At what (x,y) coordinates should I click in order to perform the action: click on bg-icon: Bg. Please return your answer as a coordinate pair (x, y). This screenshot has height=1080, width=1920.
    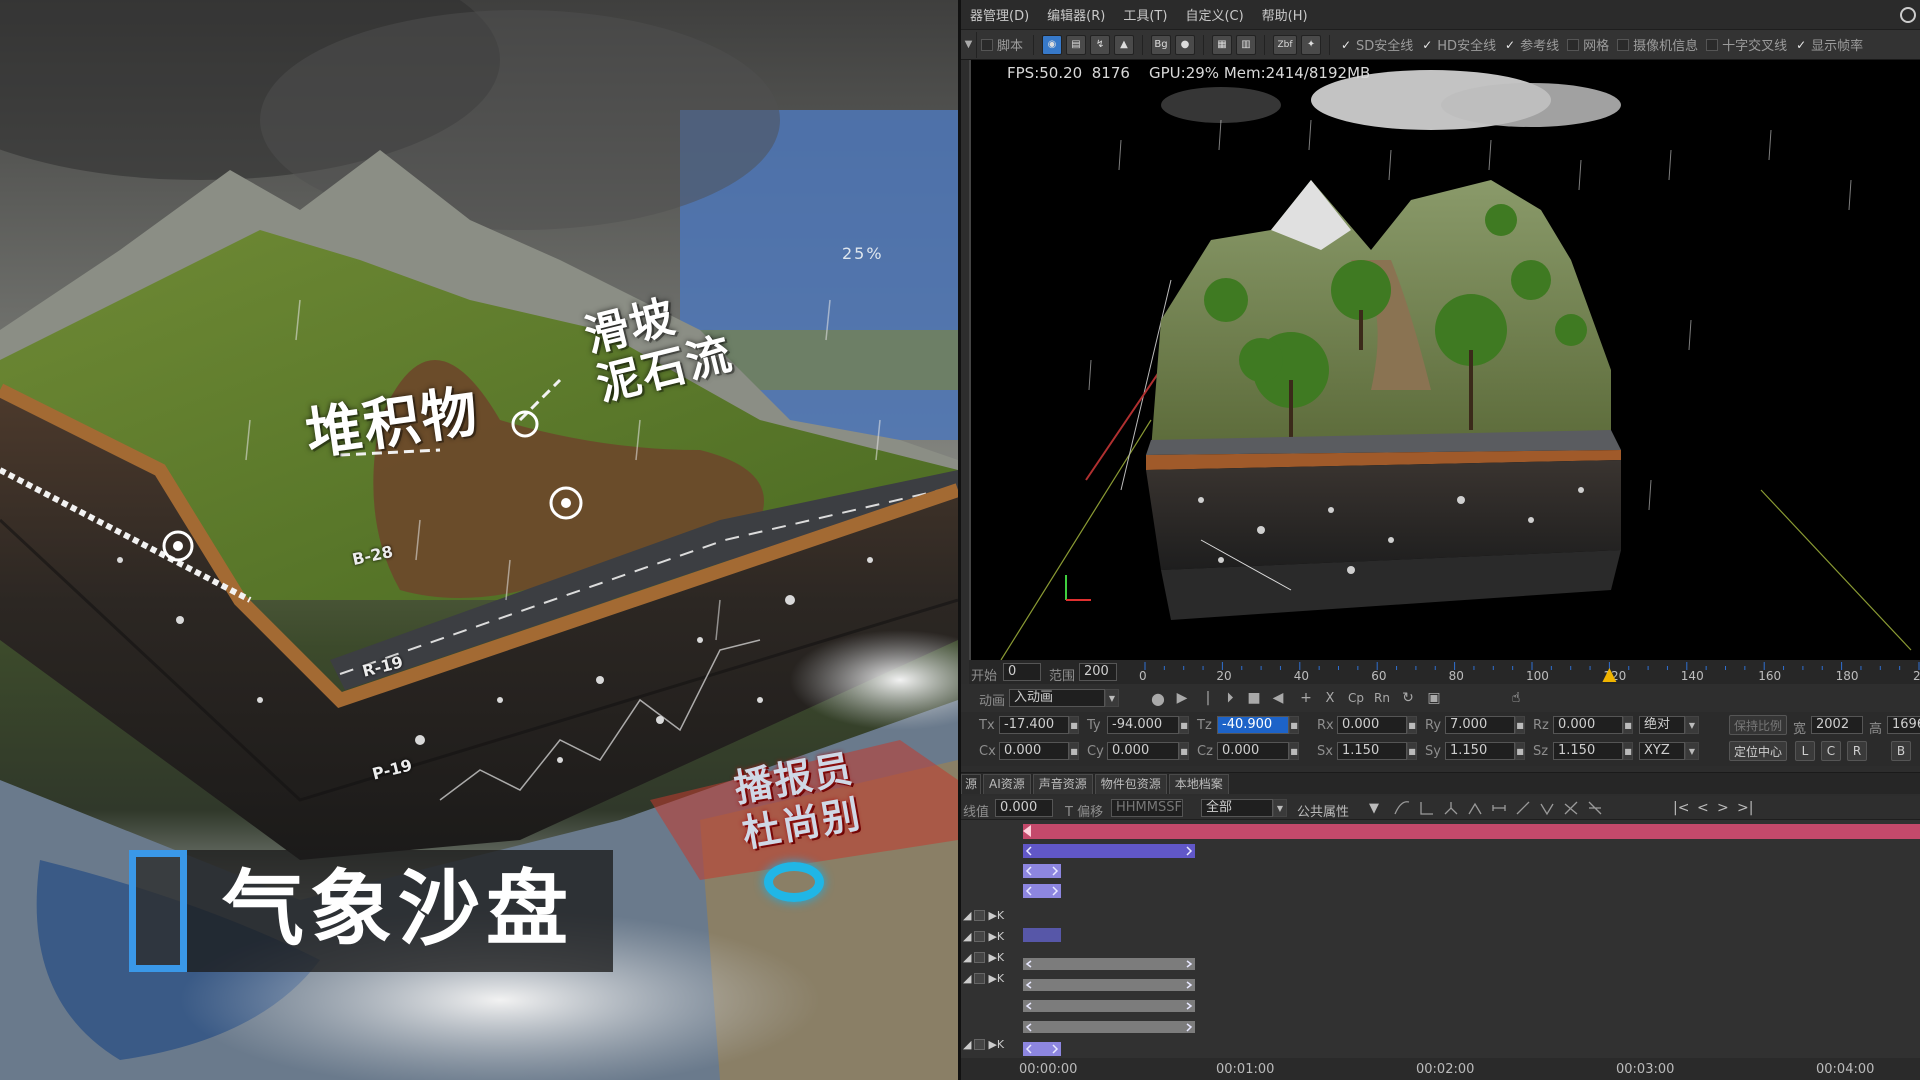
    Looking at the image, I should click on (1161, 44).